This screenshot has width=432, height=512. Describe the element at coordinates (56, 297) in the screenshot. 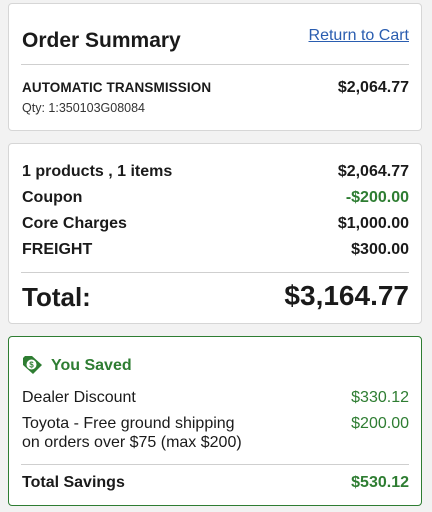

I see `total-label: Total:` at that location.